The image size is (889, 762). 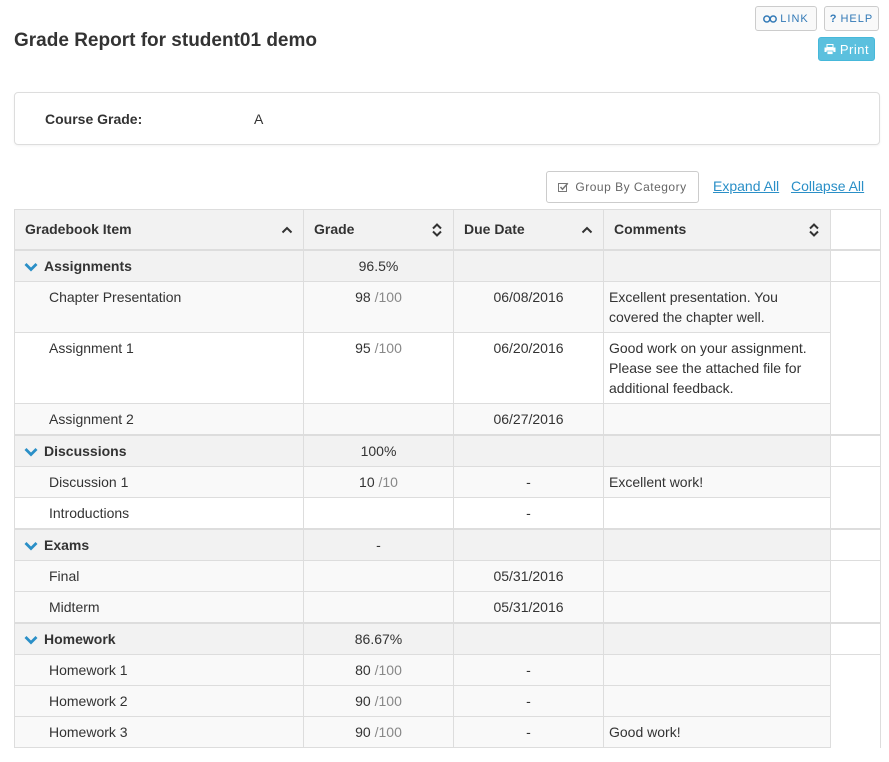 What do you see at coordinates (528, 576) in the screenshot?
I see `item-due-date: 05/31/2016` at bounding box center [528, 576].